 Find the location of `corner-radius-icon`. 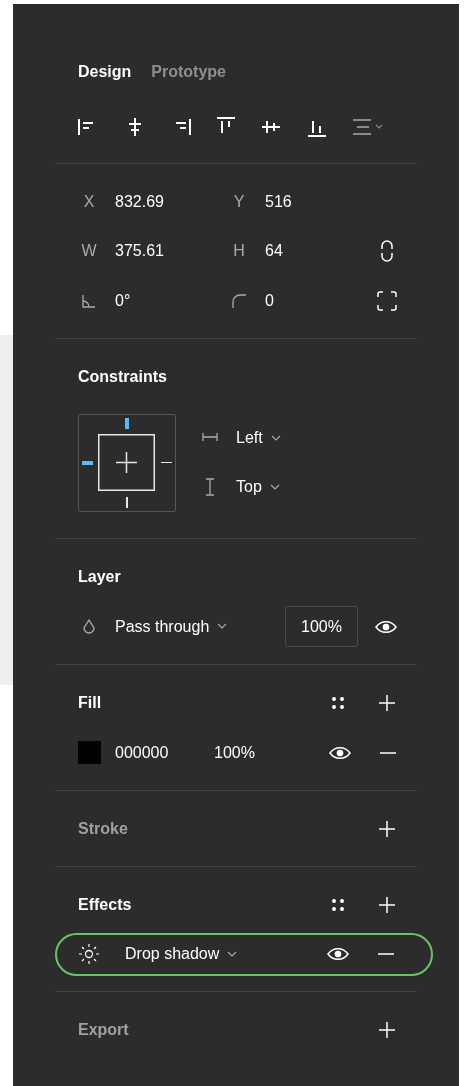

corner-radius-icon is located at coordinates (239, 300).